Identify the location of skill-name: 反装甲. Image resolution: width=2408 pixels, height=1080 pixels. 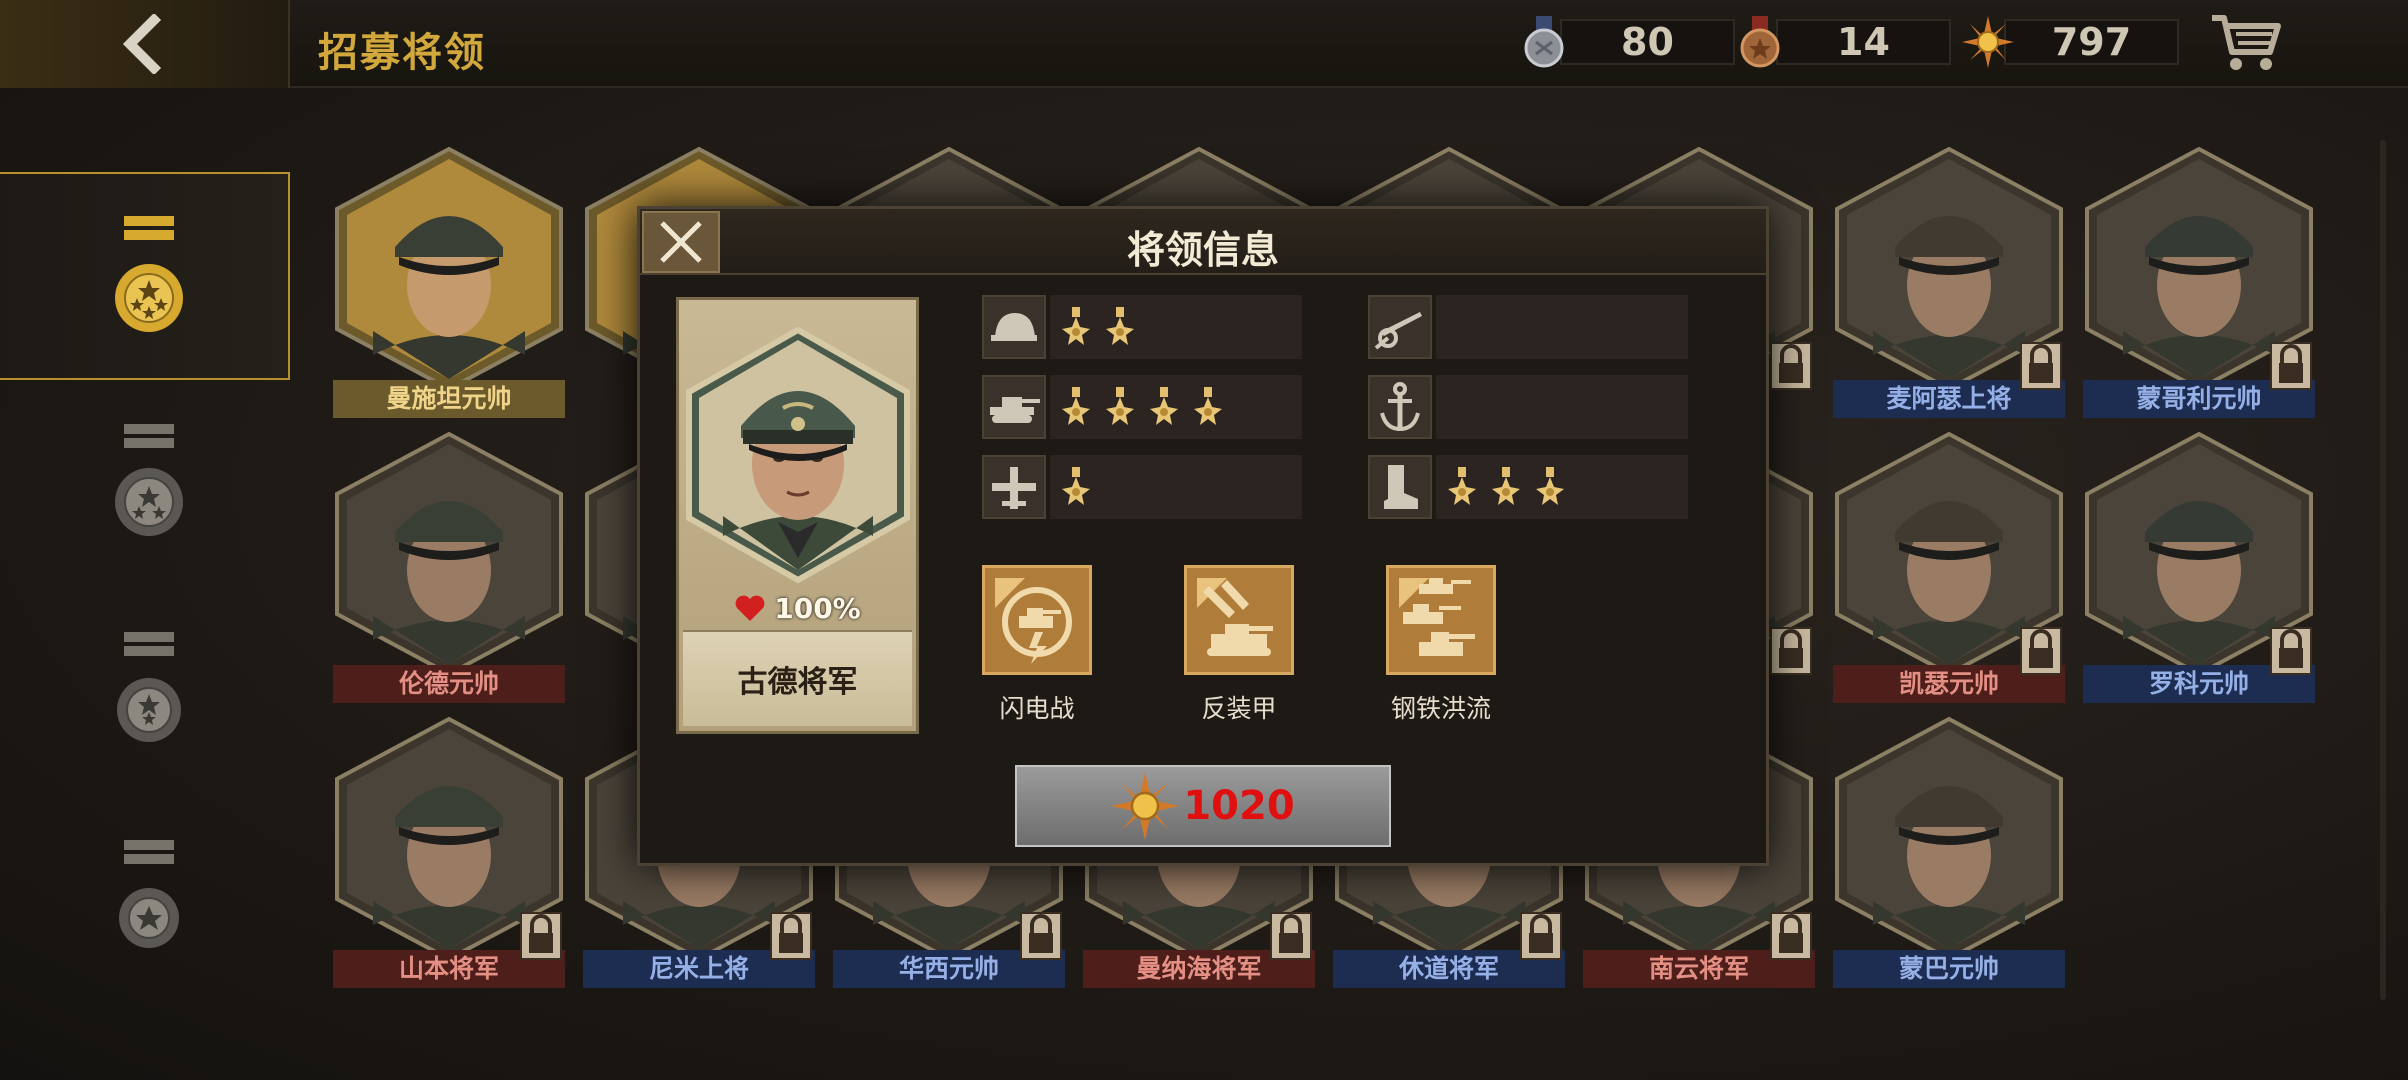
(1239, 708).